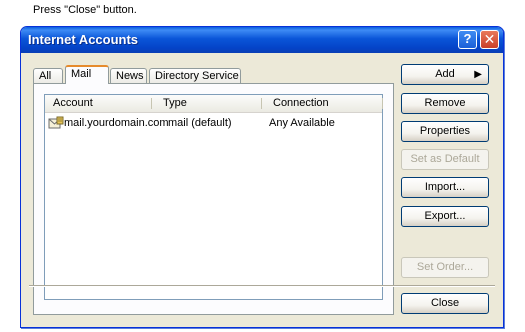 The height and width of the screenshot is (332, 525). Describe the element at coordinates (56, 124) in the screenshot. I see `mail-account-icon` at that location.